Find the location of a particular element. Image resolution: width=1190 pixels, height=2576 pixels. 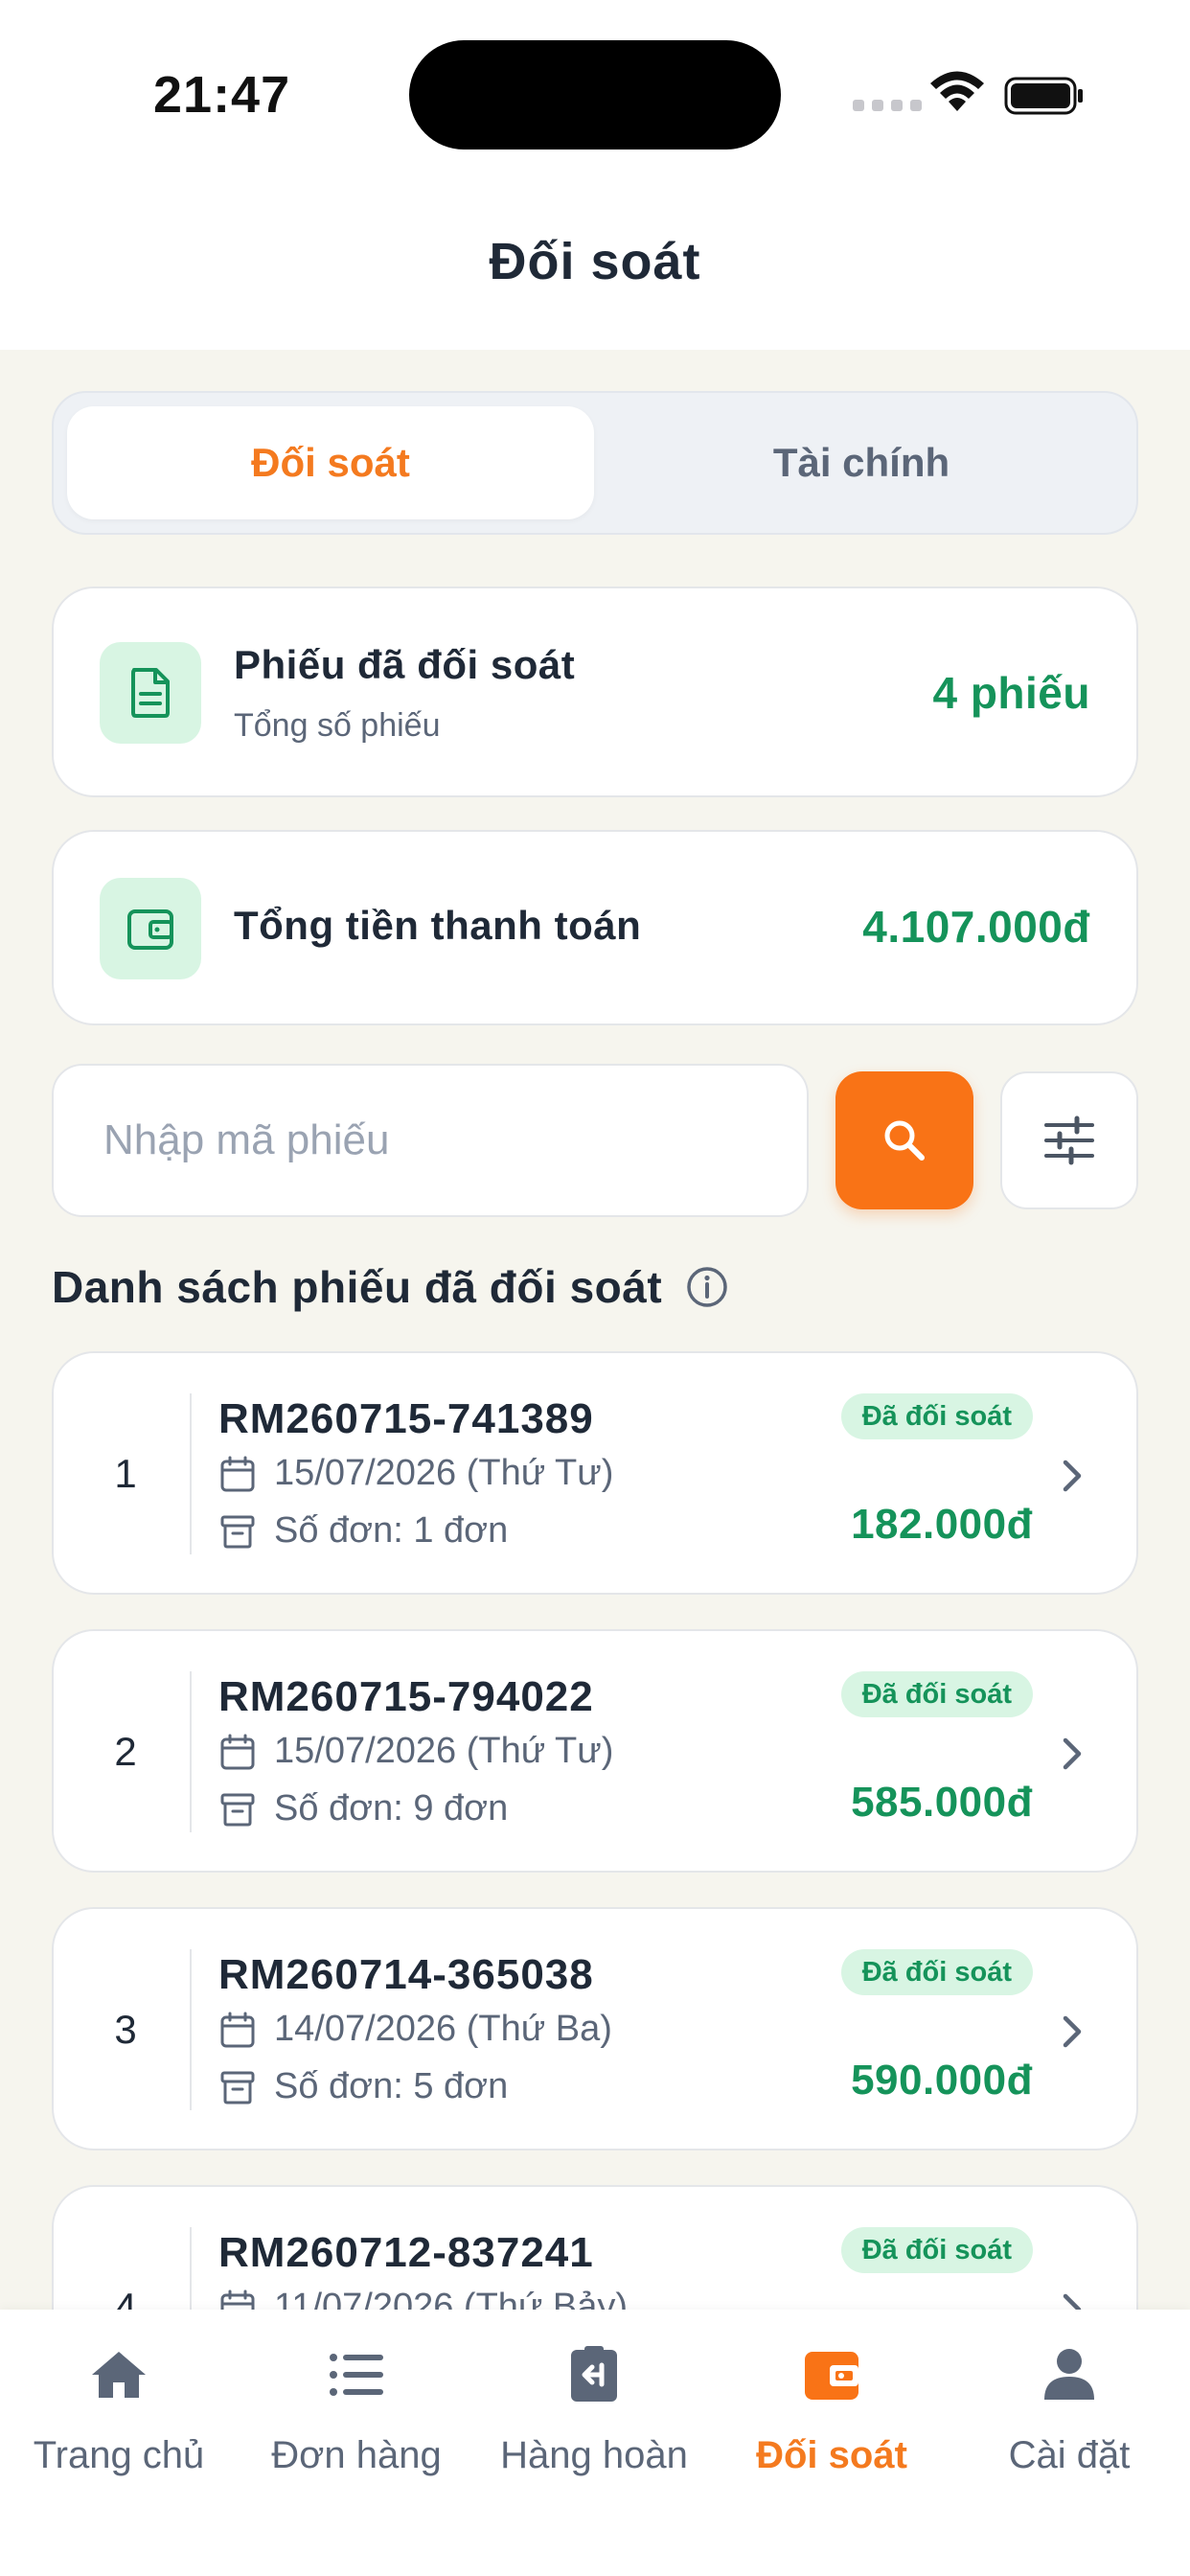

signal-icon is located at coordinates (888, 105).